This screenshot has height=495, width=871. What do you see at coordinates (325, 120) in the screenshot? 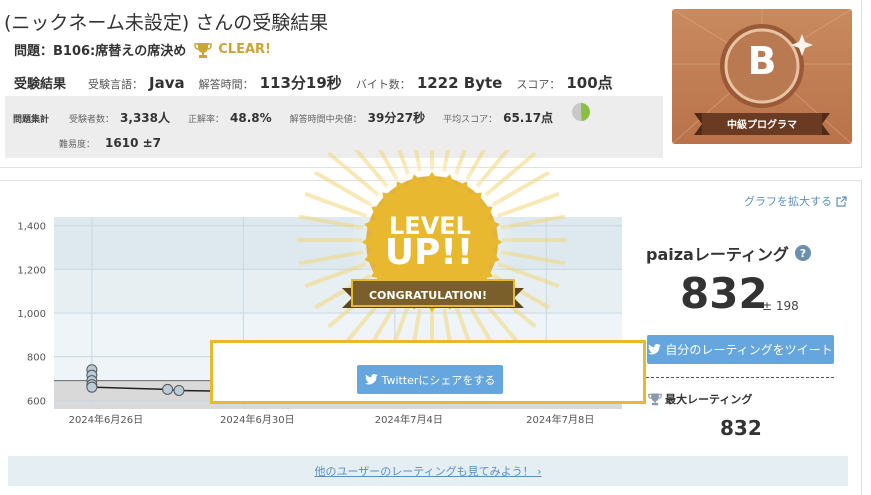
I see `median-time-label: 解答時間中央値：` at bounding box center [325, 120].